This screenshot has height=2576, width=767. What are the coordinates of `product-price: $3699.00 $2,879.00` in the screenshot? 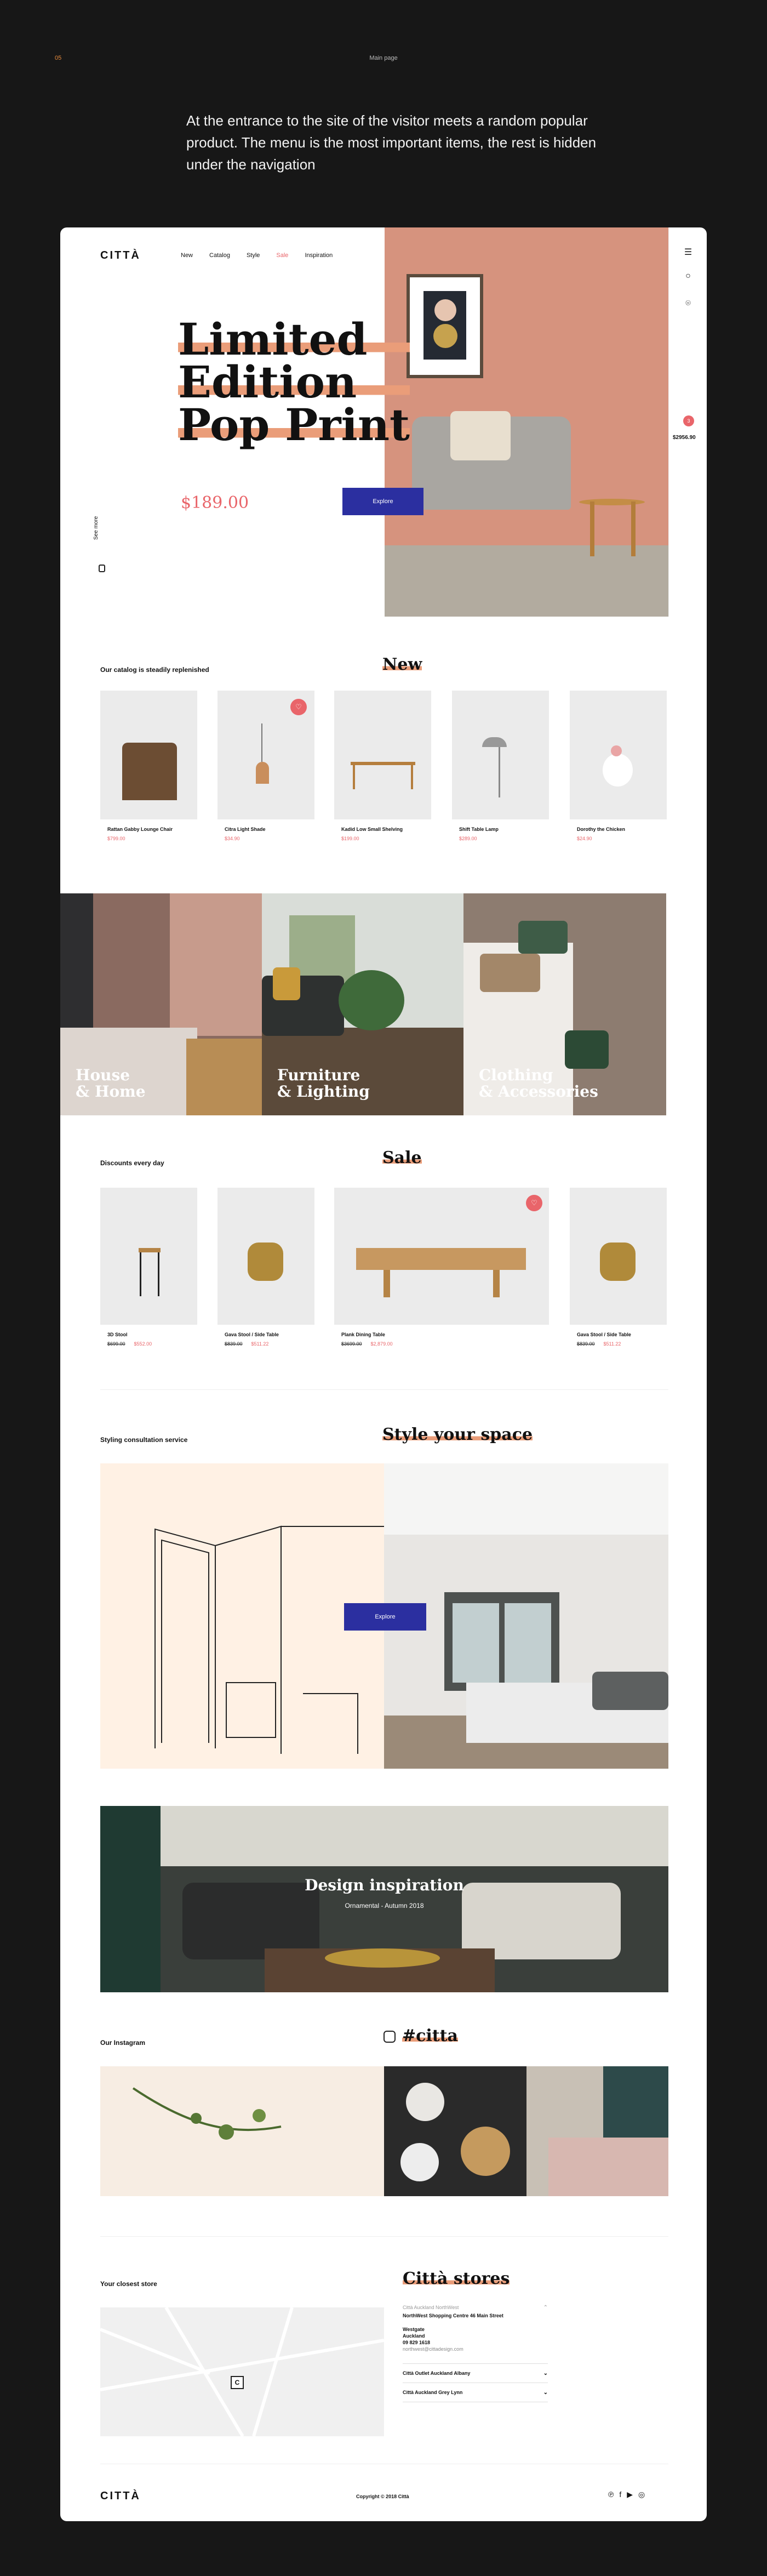 It's located at (367, 1344).